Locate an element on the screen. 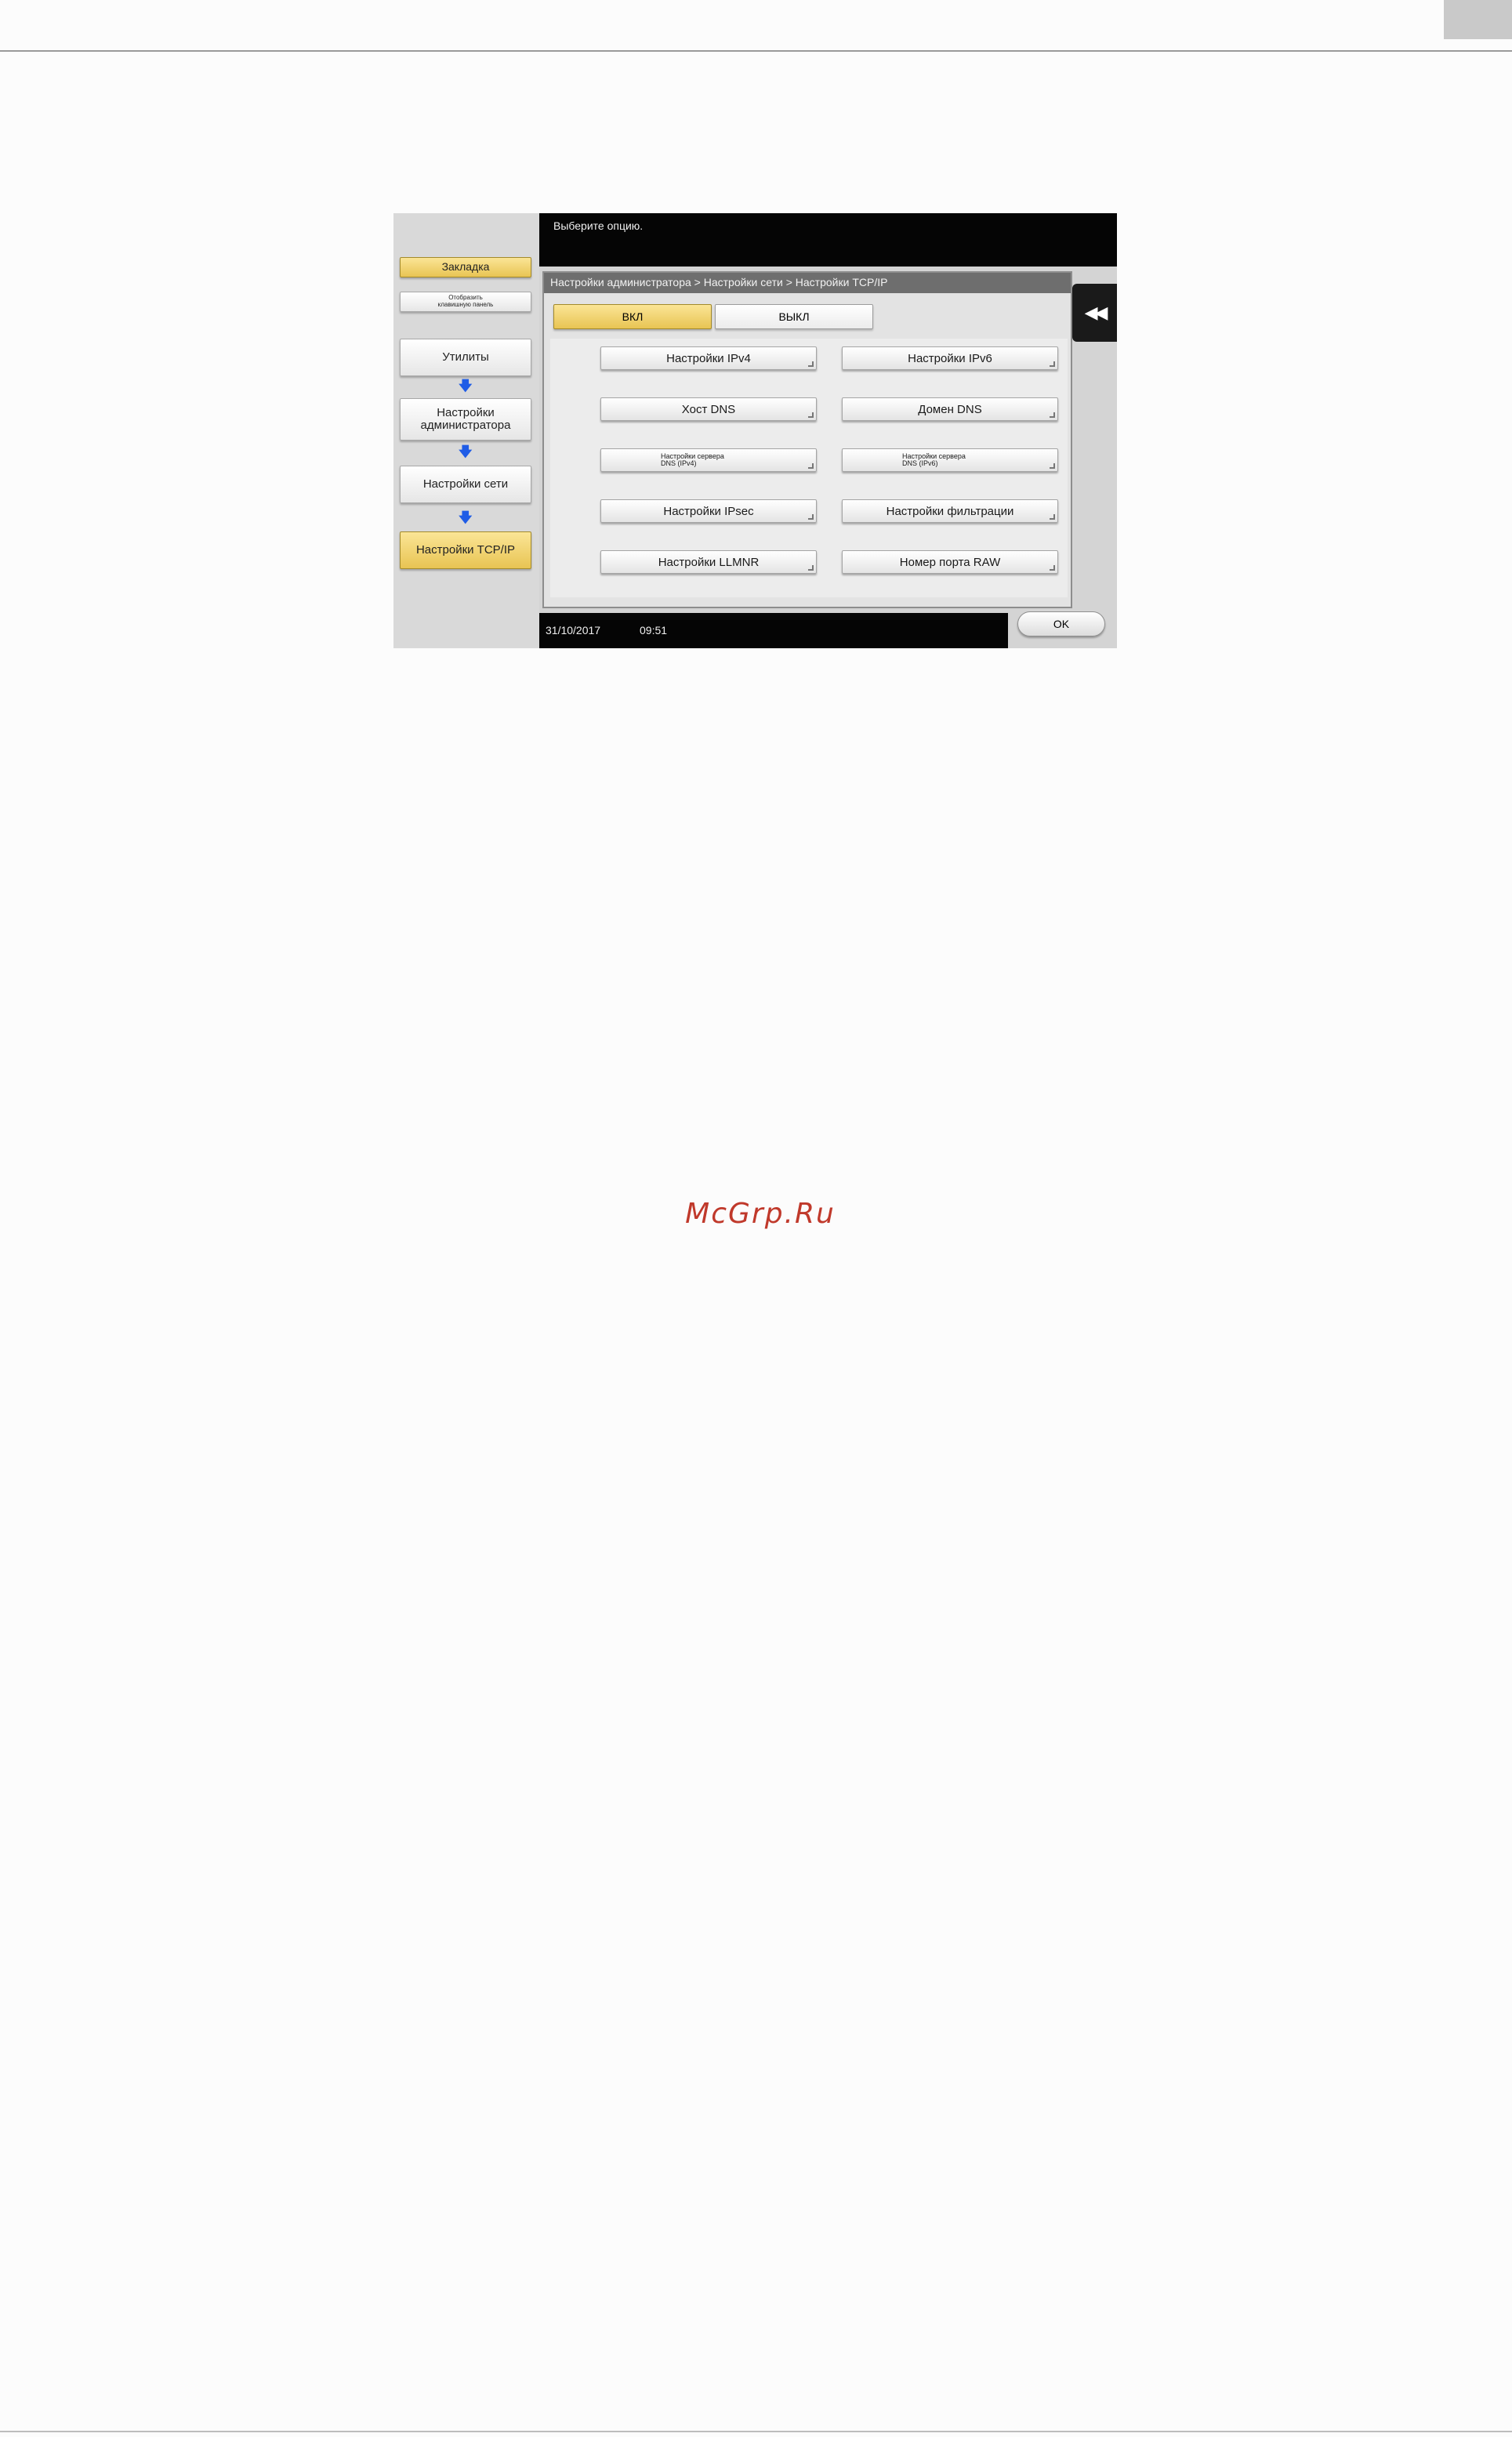  raw-port-label: Номер порта RAW is located at coordinates (950, 562).